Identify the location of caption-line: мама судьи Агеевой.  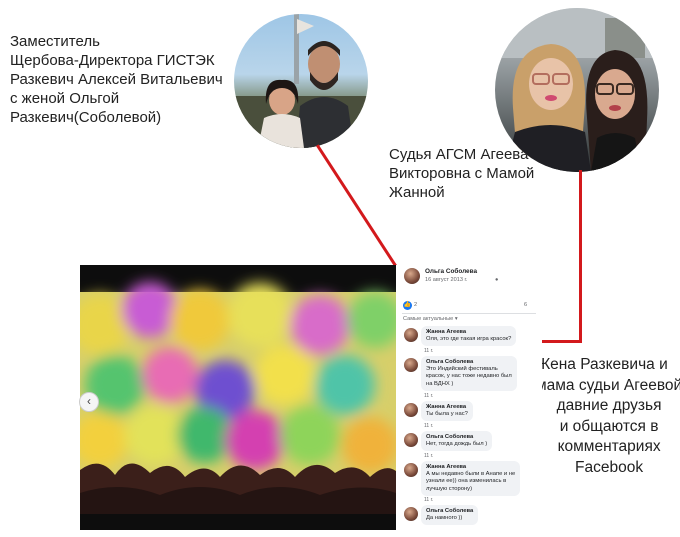
(608, 385).